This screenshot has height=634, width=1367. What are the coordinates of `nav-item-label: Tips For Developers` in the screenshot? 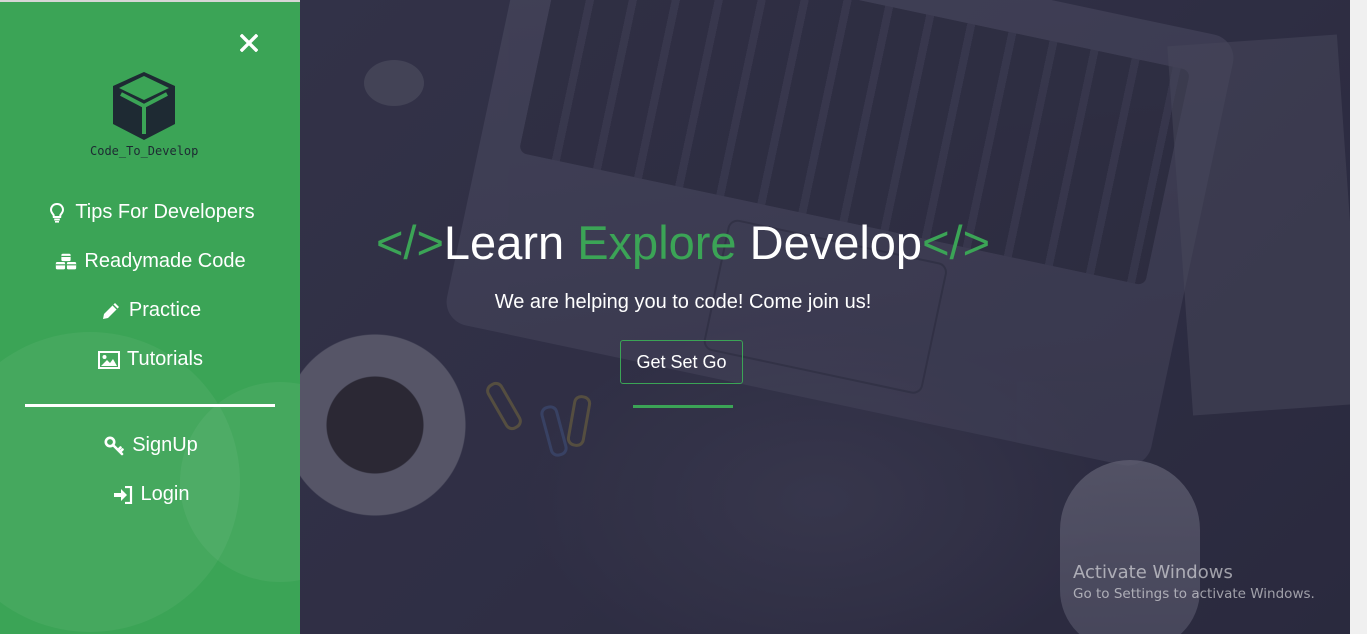 It's located at (165, 212).